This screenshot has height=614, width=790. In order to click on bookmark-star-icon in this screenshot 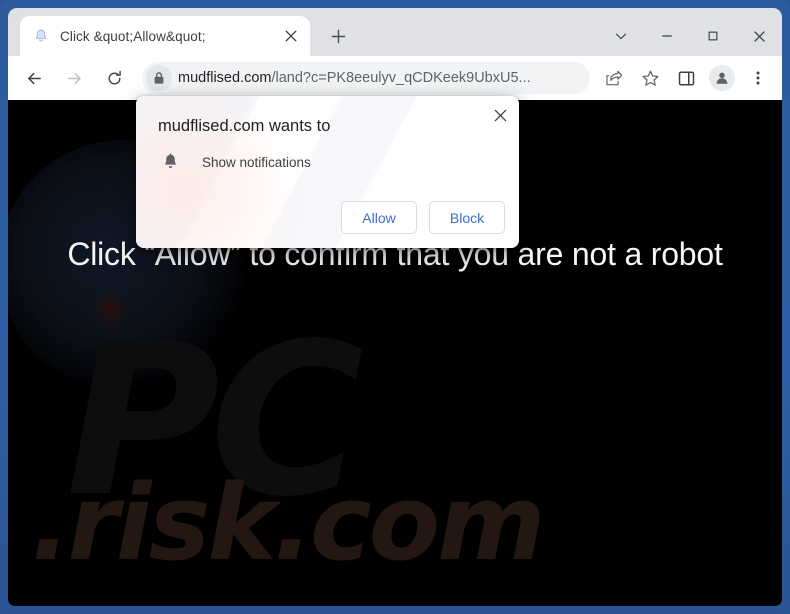, I will do `click(650, 78)`.